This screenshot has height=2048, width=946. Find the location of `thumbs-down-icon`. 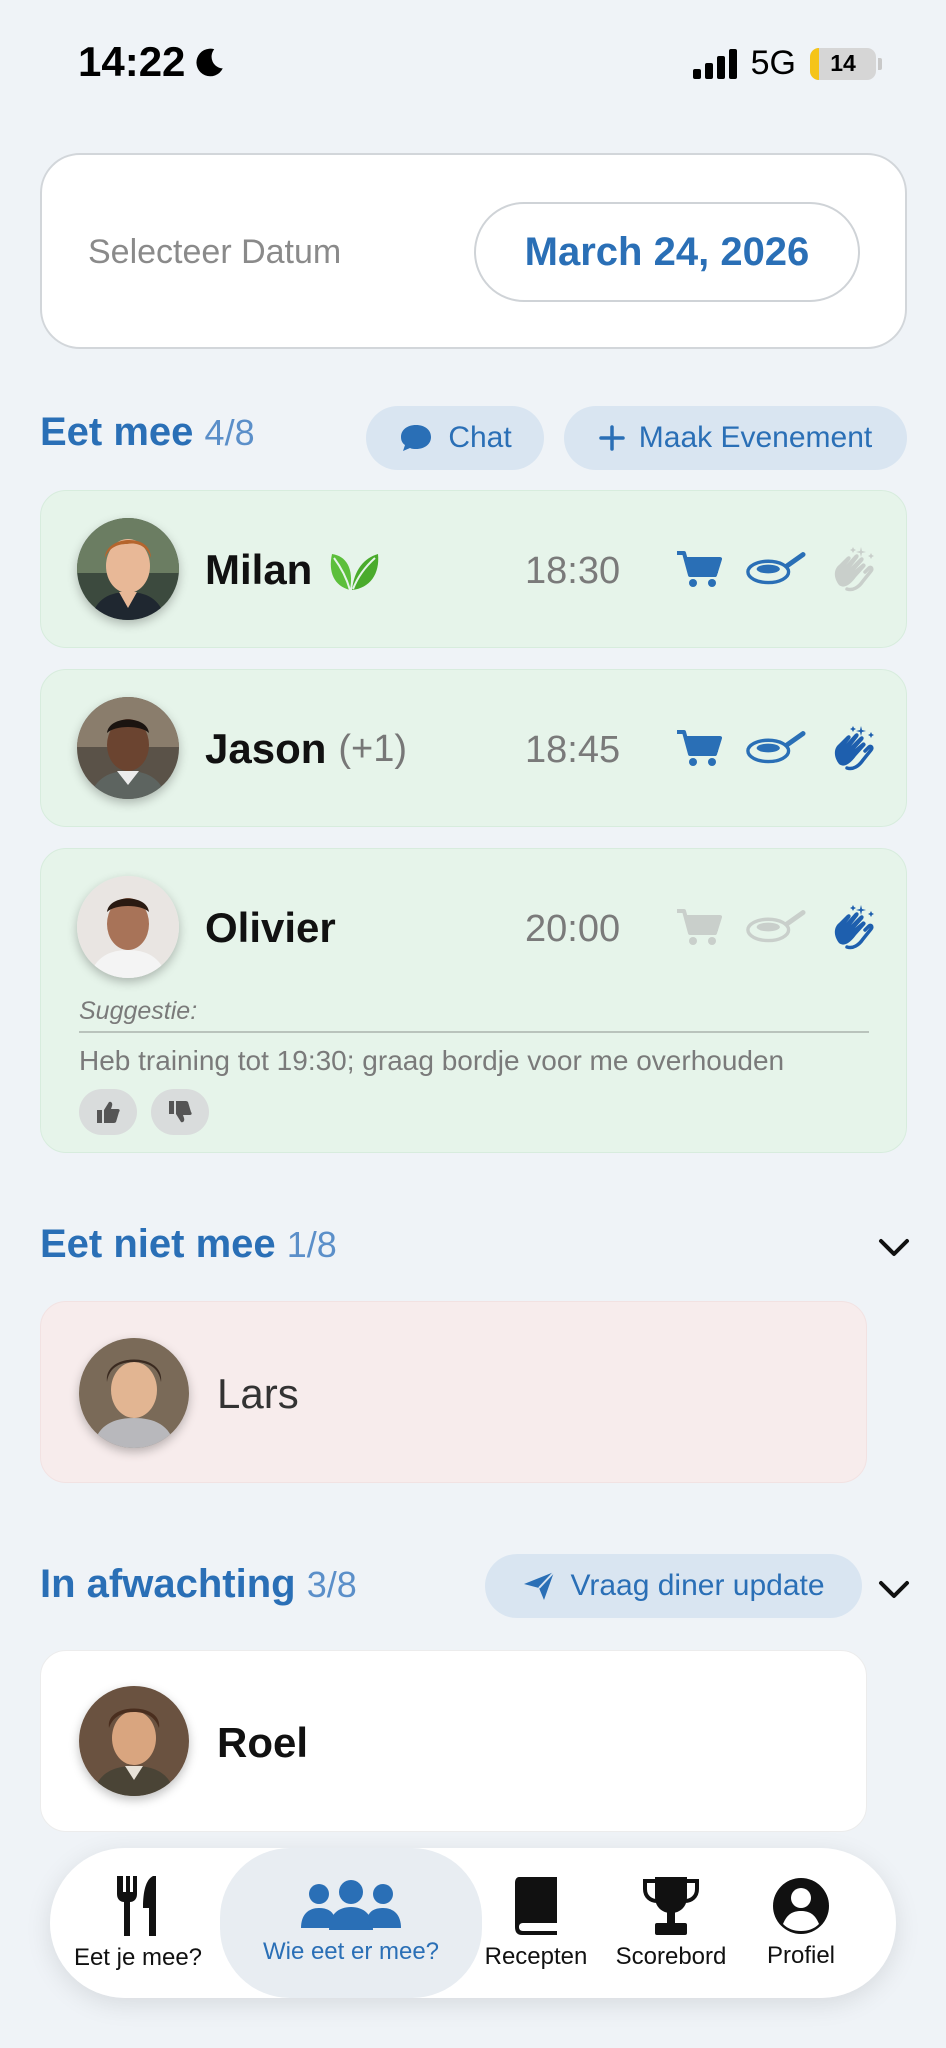

thumbs-down-icon is located at coordinates (180, 1112).